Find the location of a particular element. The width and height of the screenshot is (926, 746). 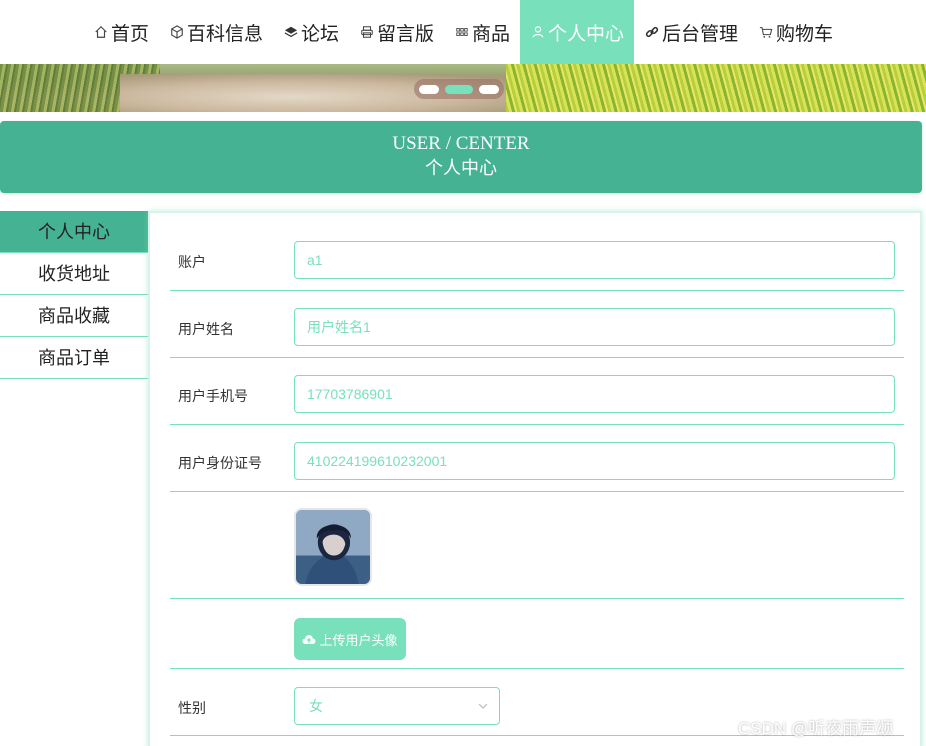

layers-icon is located at coordinates (291, 32).